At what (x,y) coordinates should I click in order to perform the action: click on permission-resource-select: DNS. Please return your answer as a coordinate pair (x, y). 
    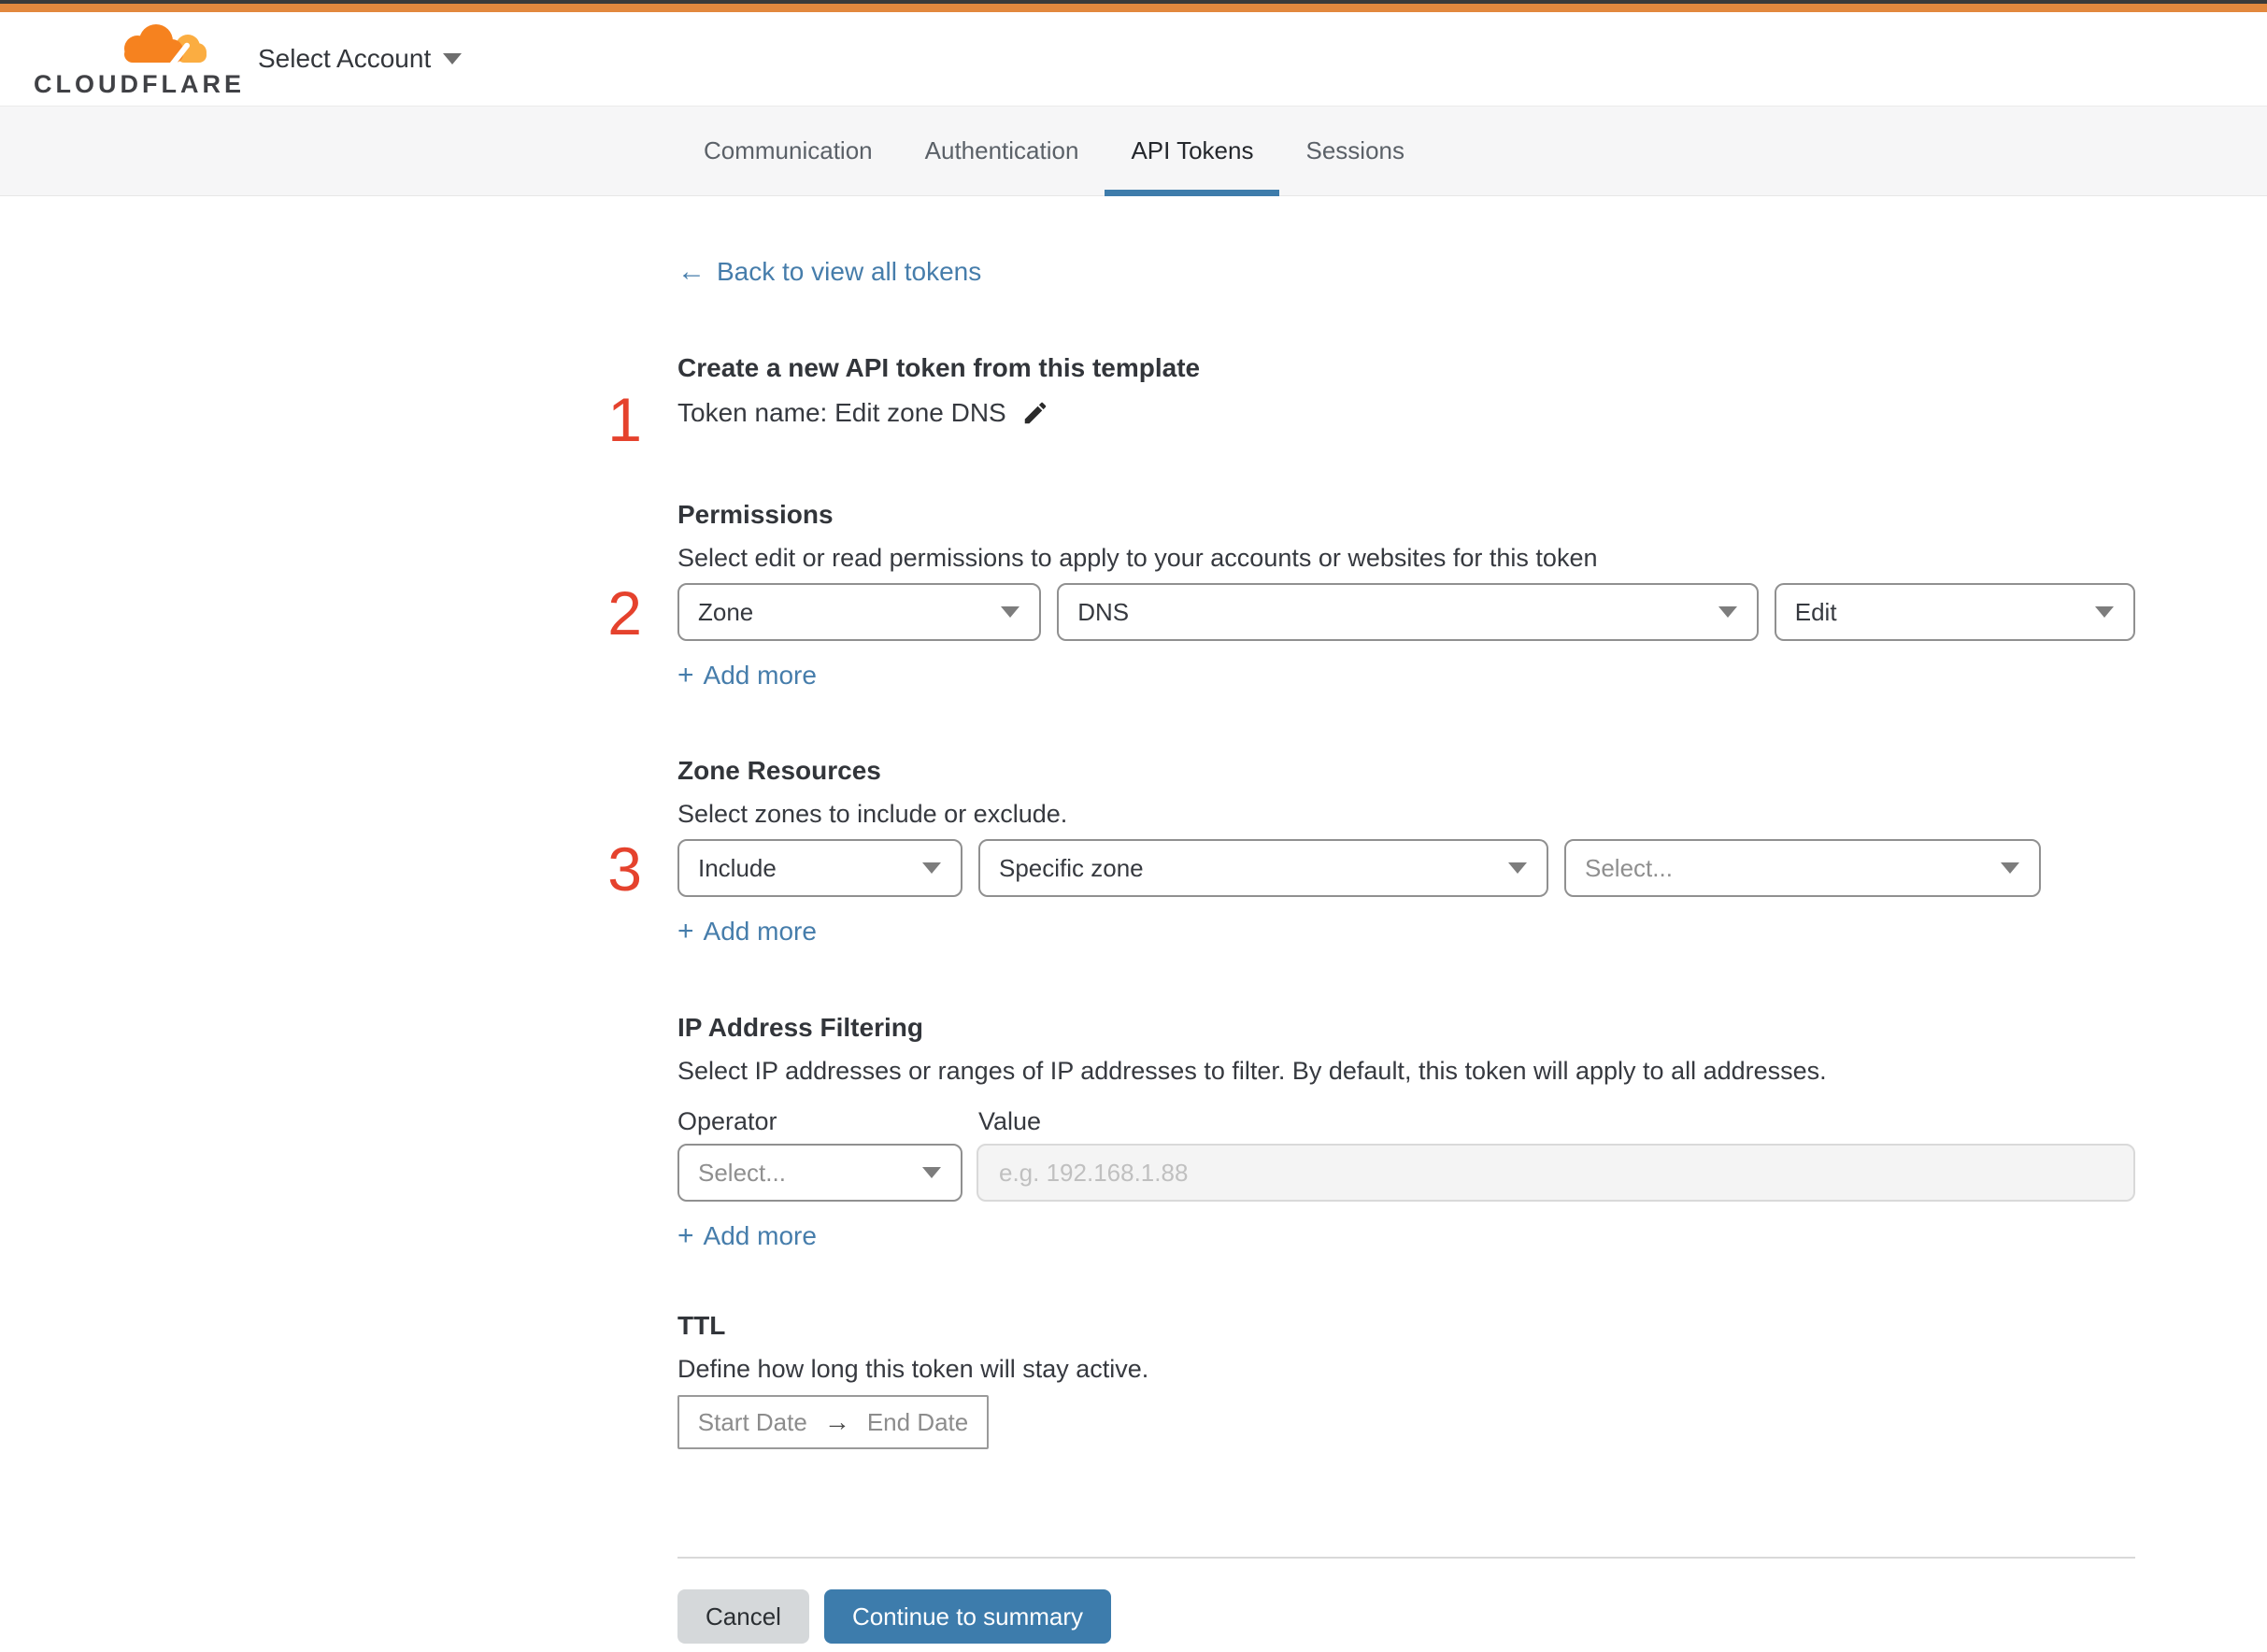
    Looking at the image, I should click on (1408, 612).